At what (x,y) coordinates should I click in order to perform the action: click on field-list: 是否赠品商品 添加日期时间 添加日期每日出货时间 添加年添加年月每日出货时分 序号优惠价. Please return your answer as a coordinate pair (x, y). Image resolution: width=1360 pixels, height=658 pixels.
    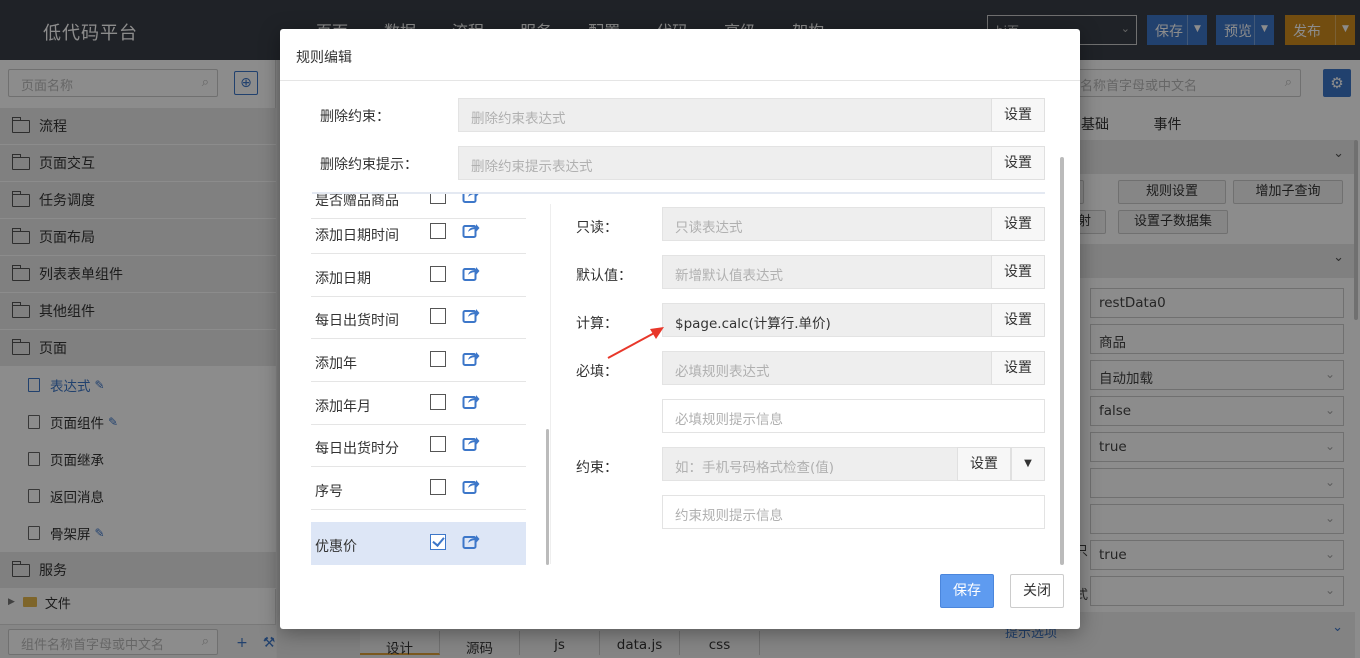
    Looking at the image, I should click on (418, 379).